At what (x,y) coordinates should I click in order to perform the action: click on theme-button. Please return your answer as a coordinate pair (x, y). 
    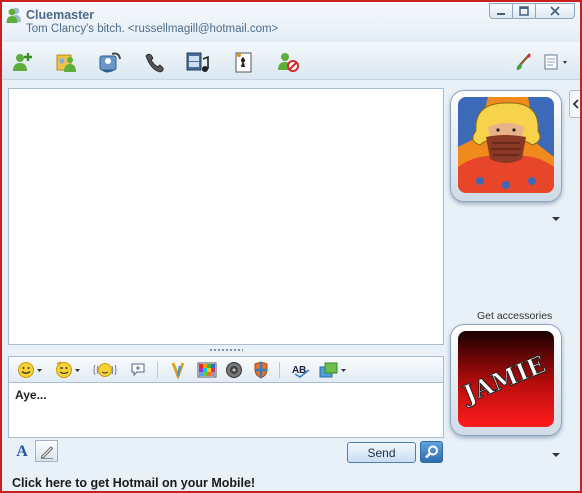
    Looking at the image, I should click on (524, 62).